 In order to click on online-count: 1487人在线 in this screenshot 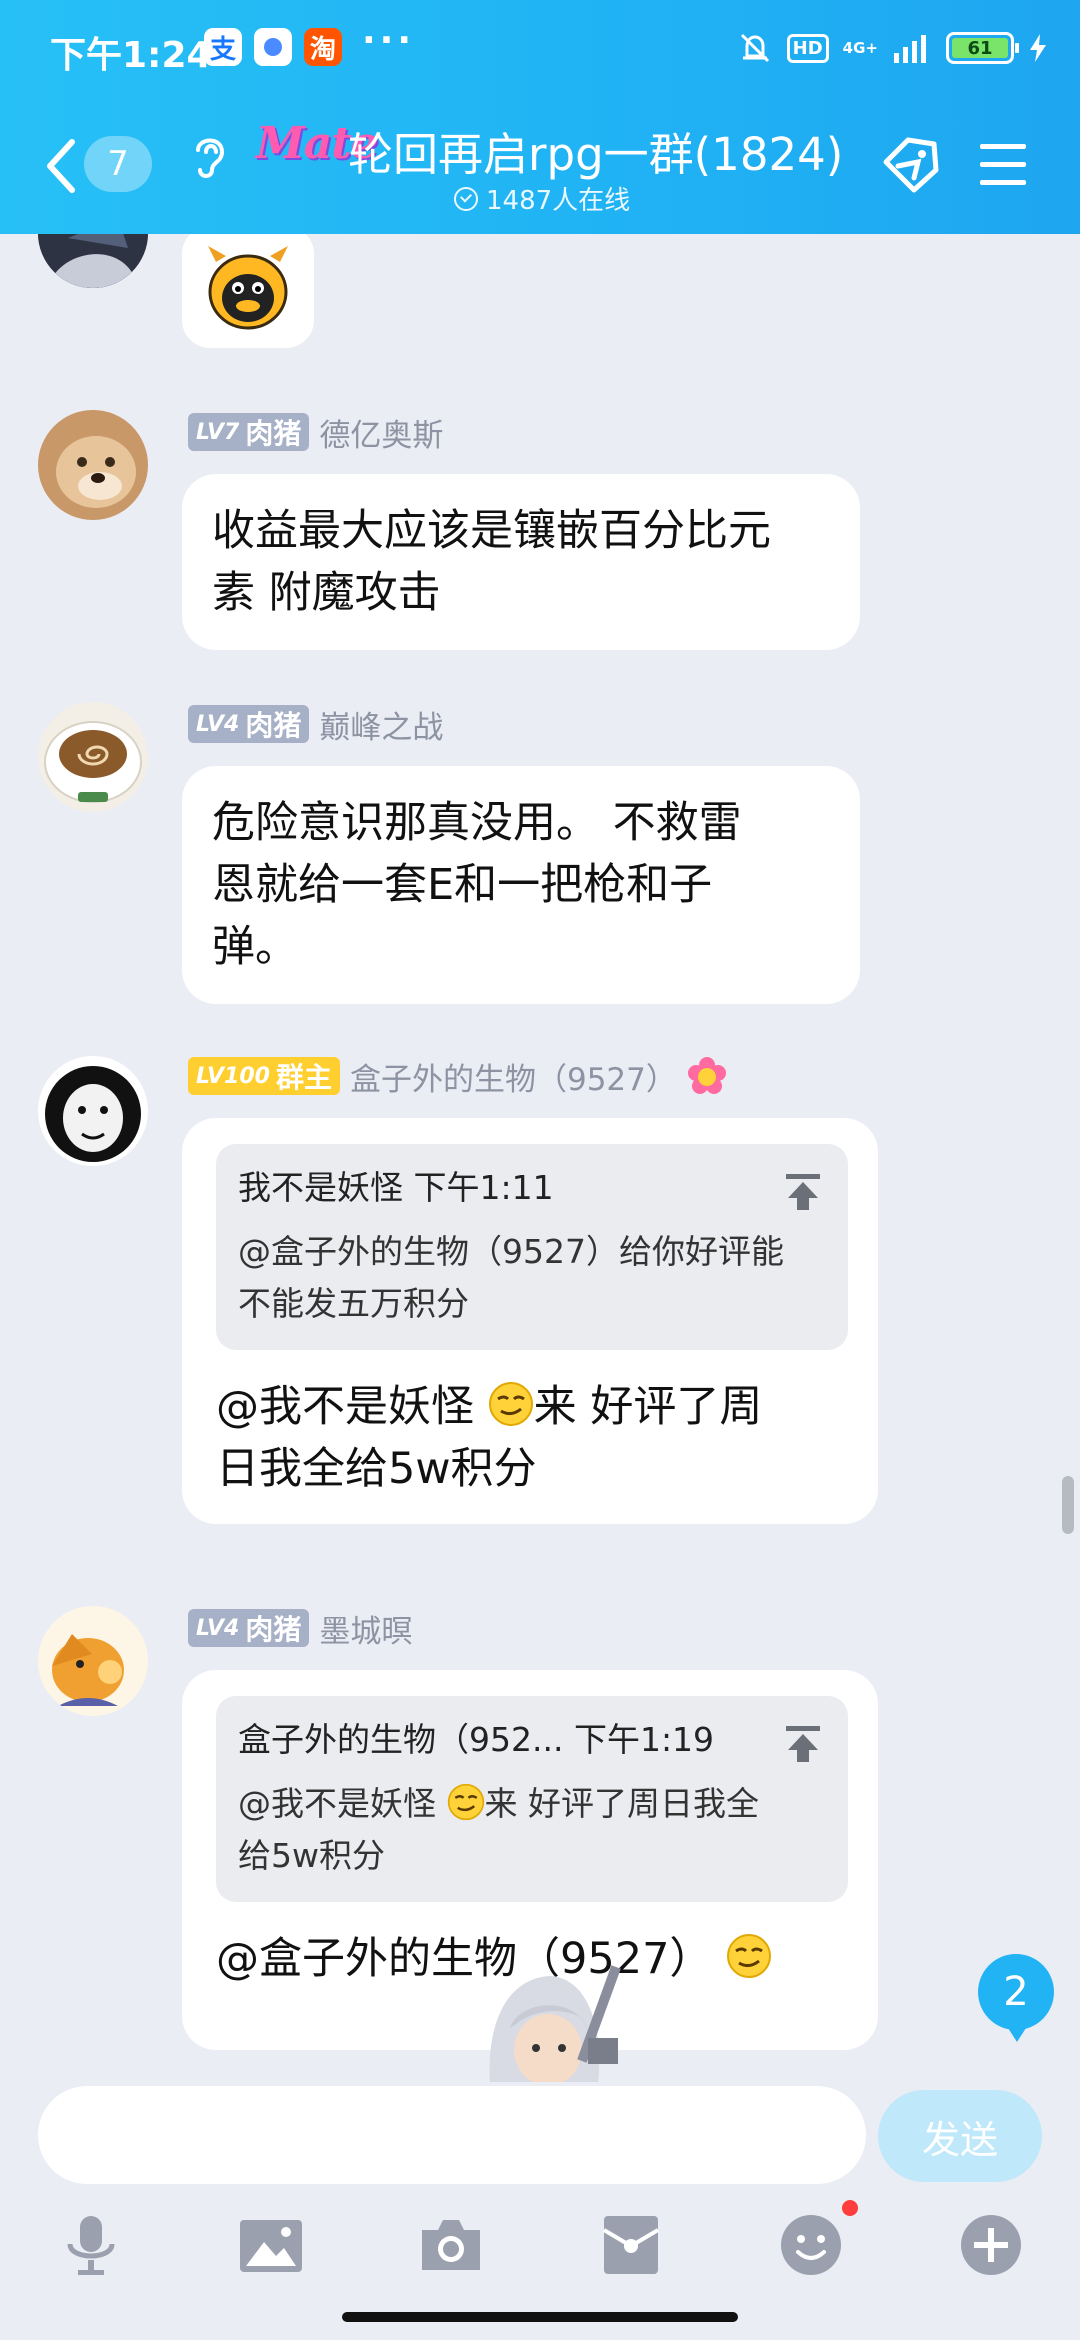, I will do `click(542, 198)`.